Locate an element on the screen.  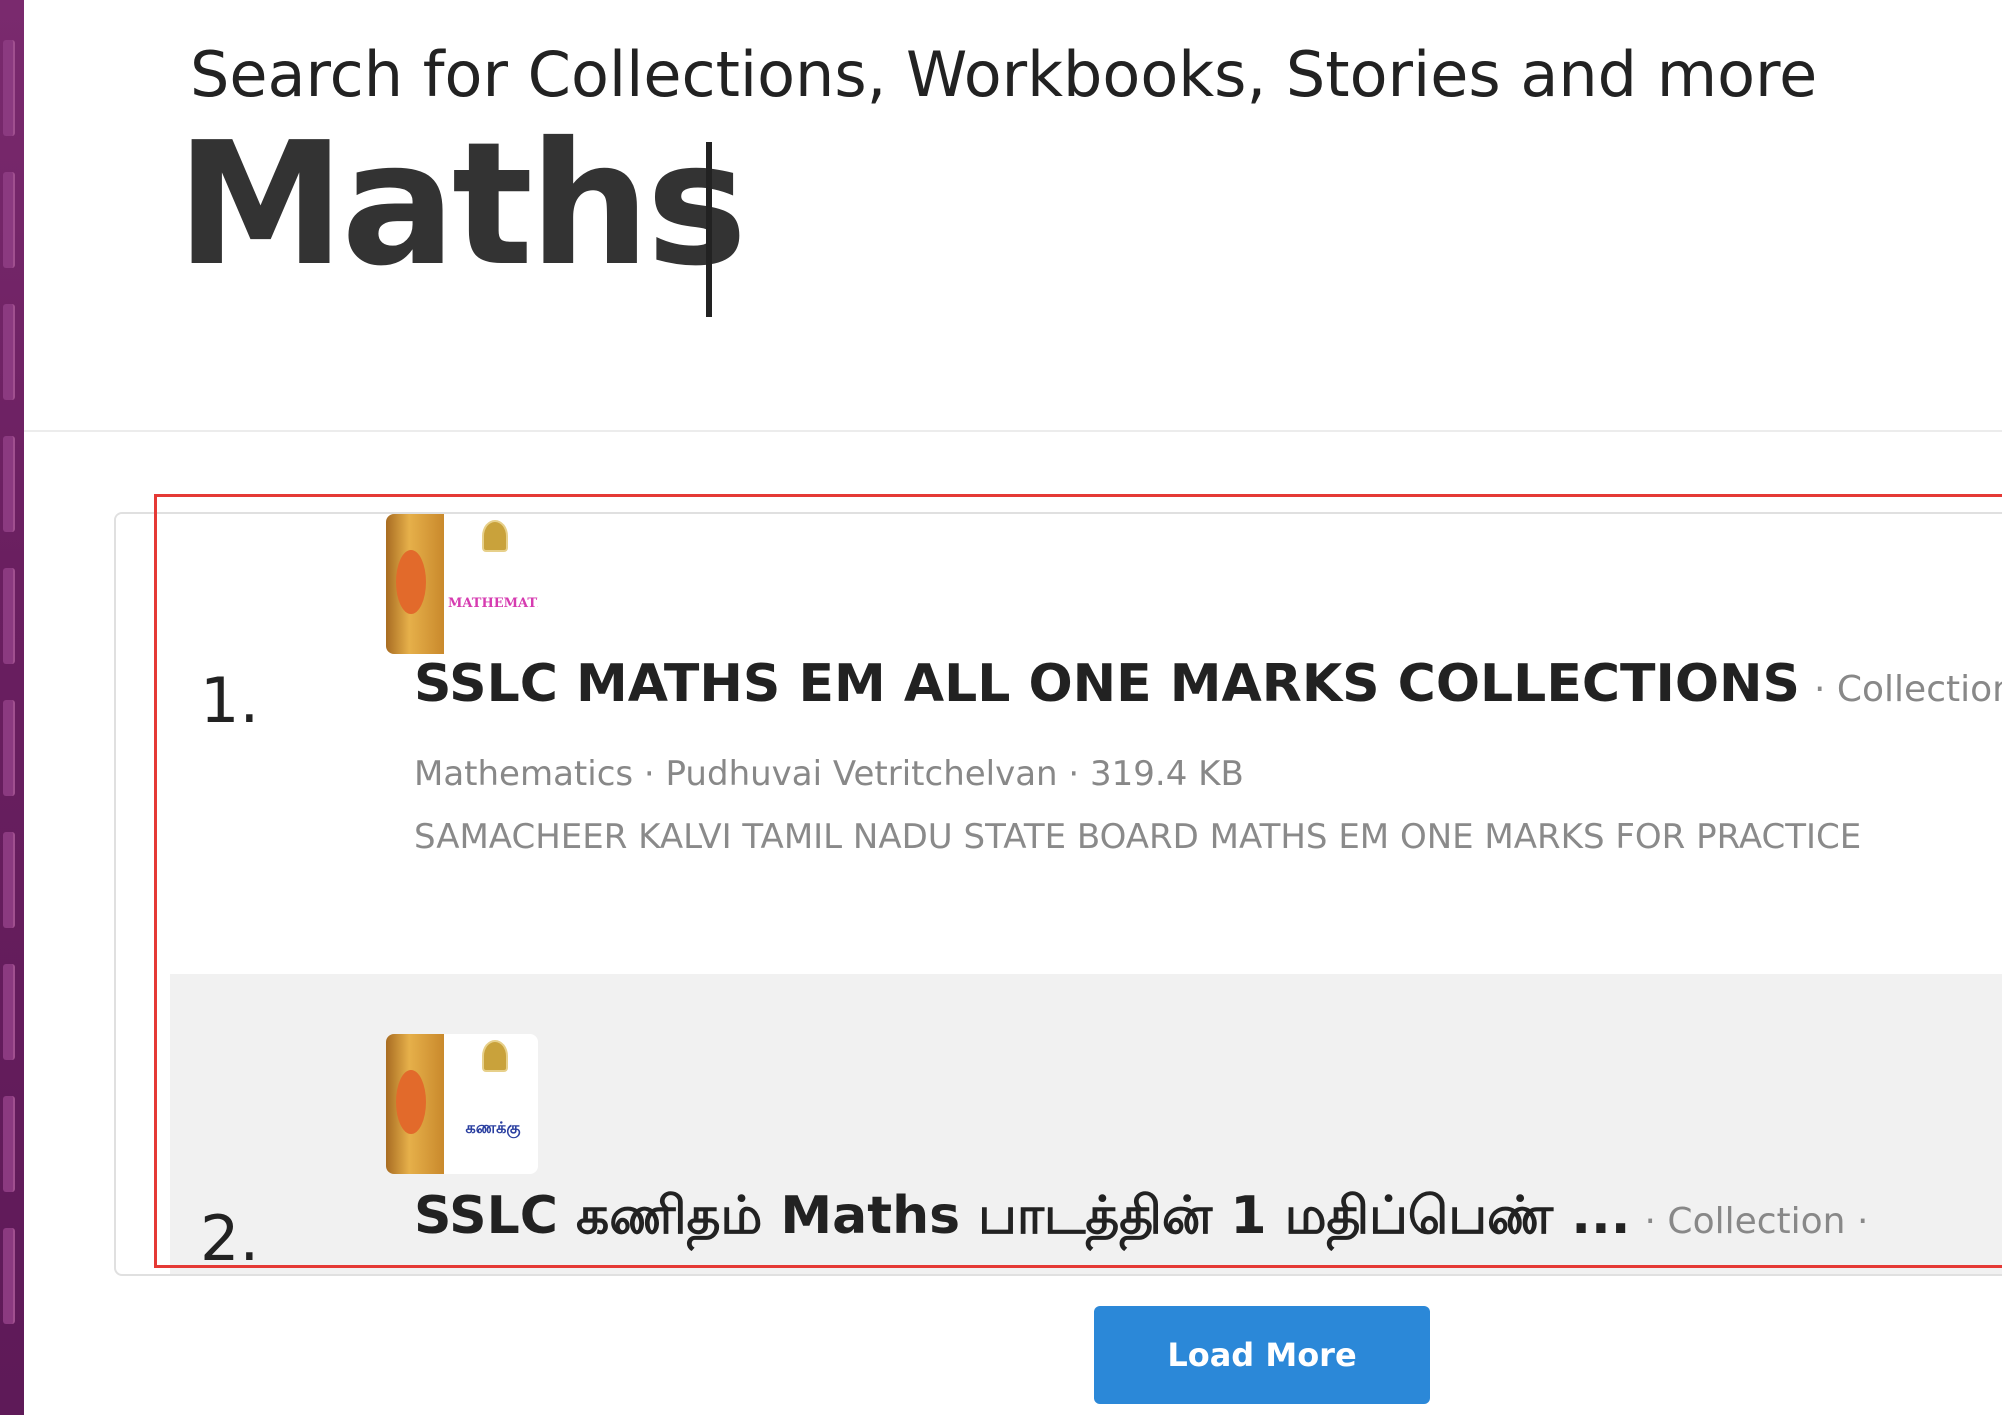
result-index: 2. is located at coordinates (230, 1238).